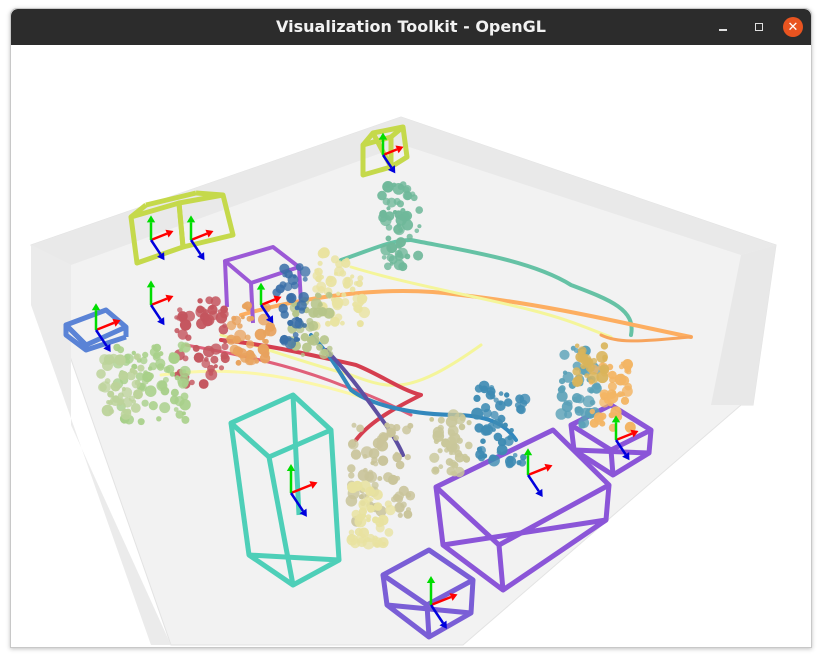  I want to click on close-button: ✕, so click(793, 27).